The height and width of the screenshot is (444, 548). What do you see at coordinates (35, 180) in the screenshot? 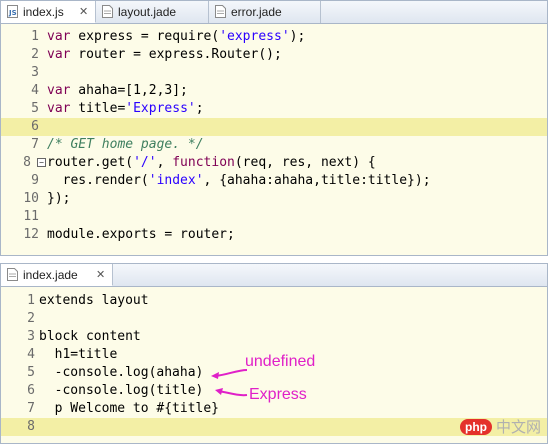
I see `line-number: 9` at bounding box center [35, 180].